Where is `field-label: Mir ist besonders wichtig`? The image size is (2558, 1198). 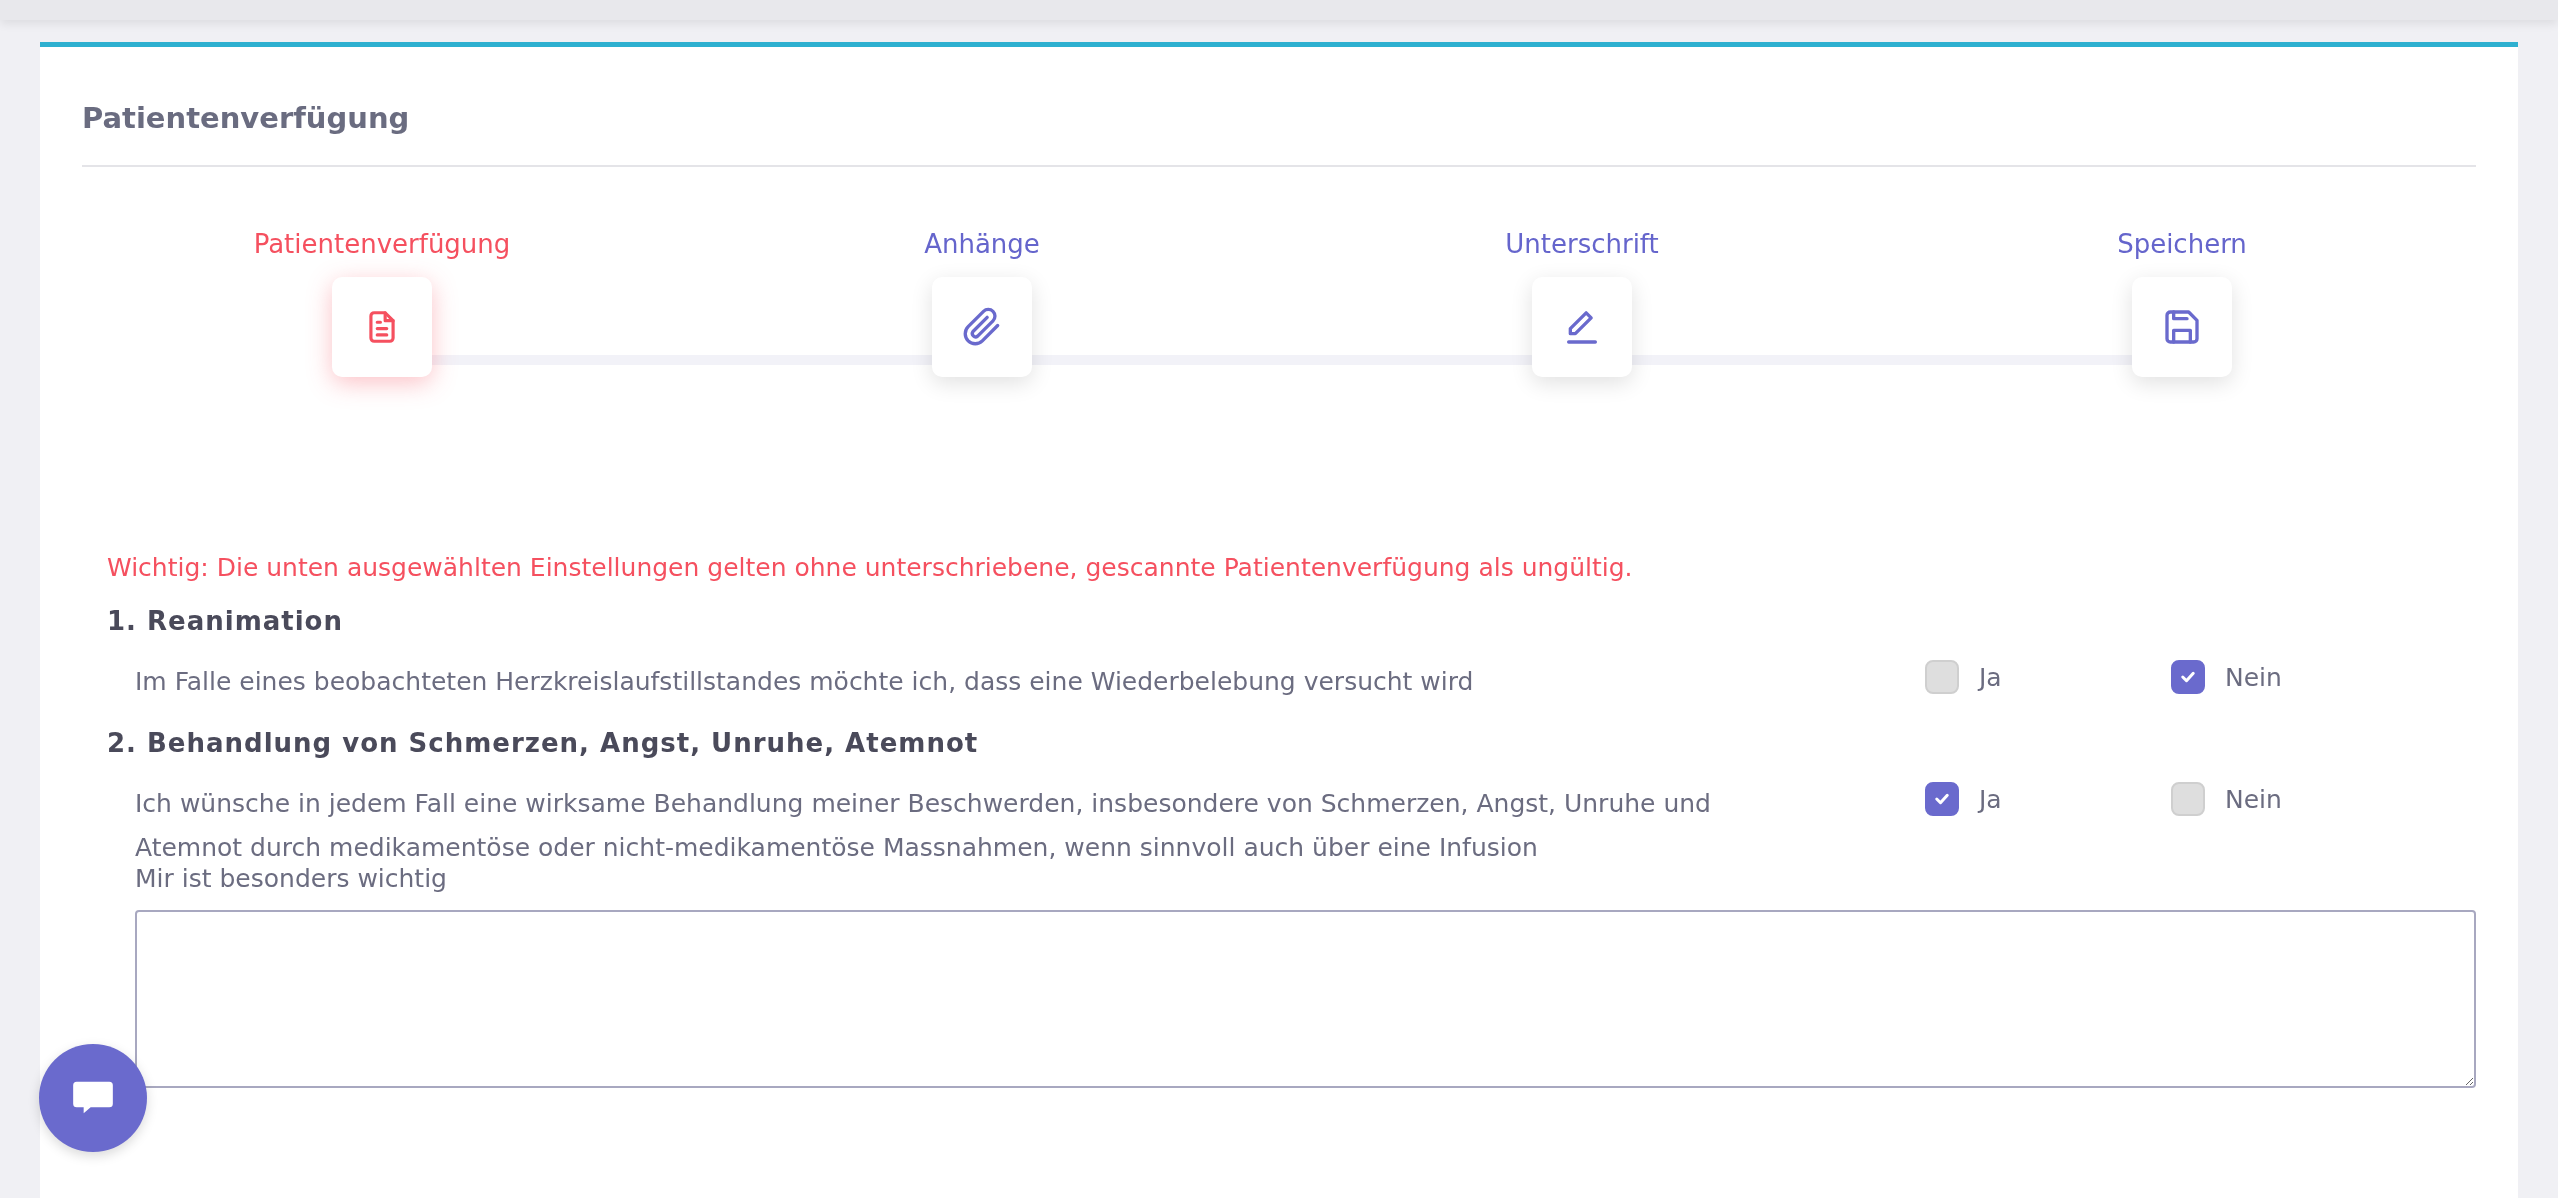 field-label: Mir ist besonders wichtig is located at coordinates (291, 879).